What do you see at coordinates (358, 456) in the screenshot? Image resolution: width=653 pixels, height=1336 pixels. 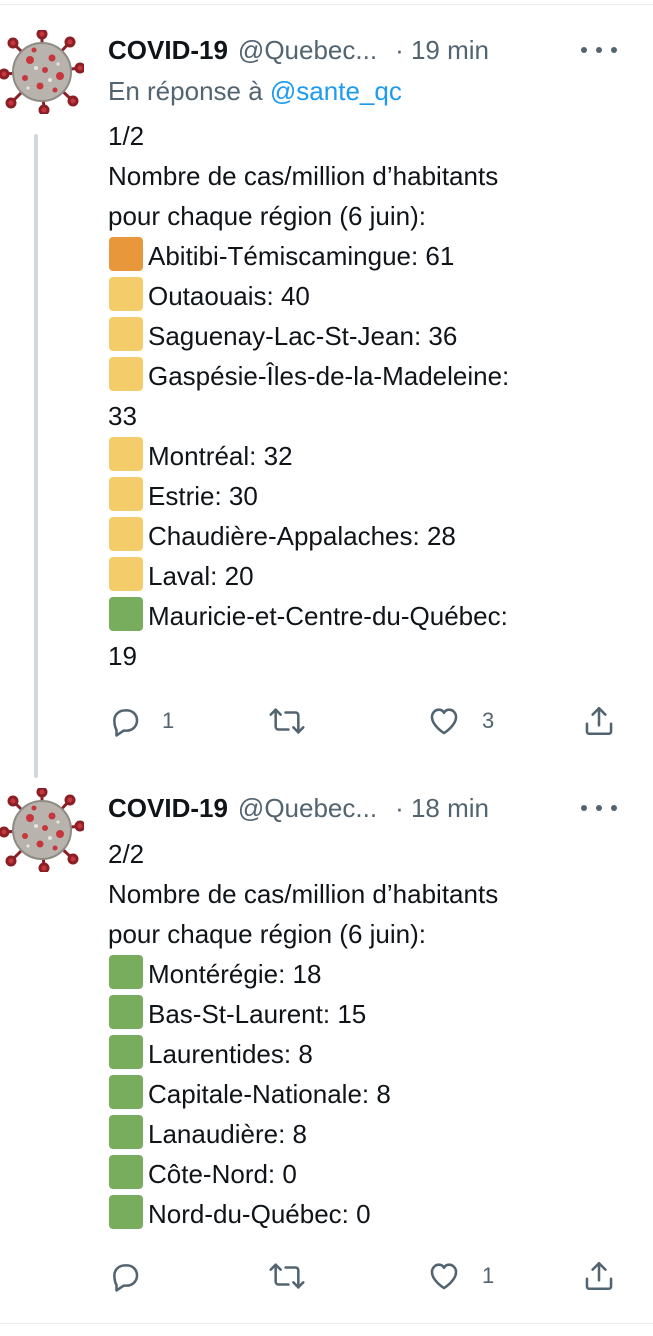 I see `region-line: Montréal: 32` at bounding box center [358, 456].